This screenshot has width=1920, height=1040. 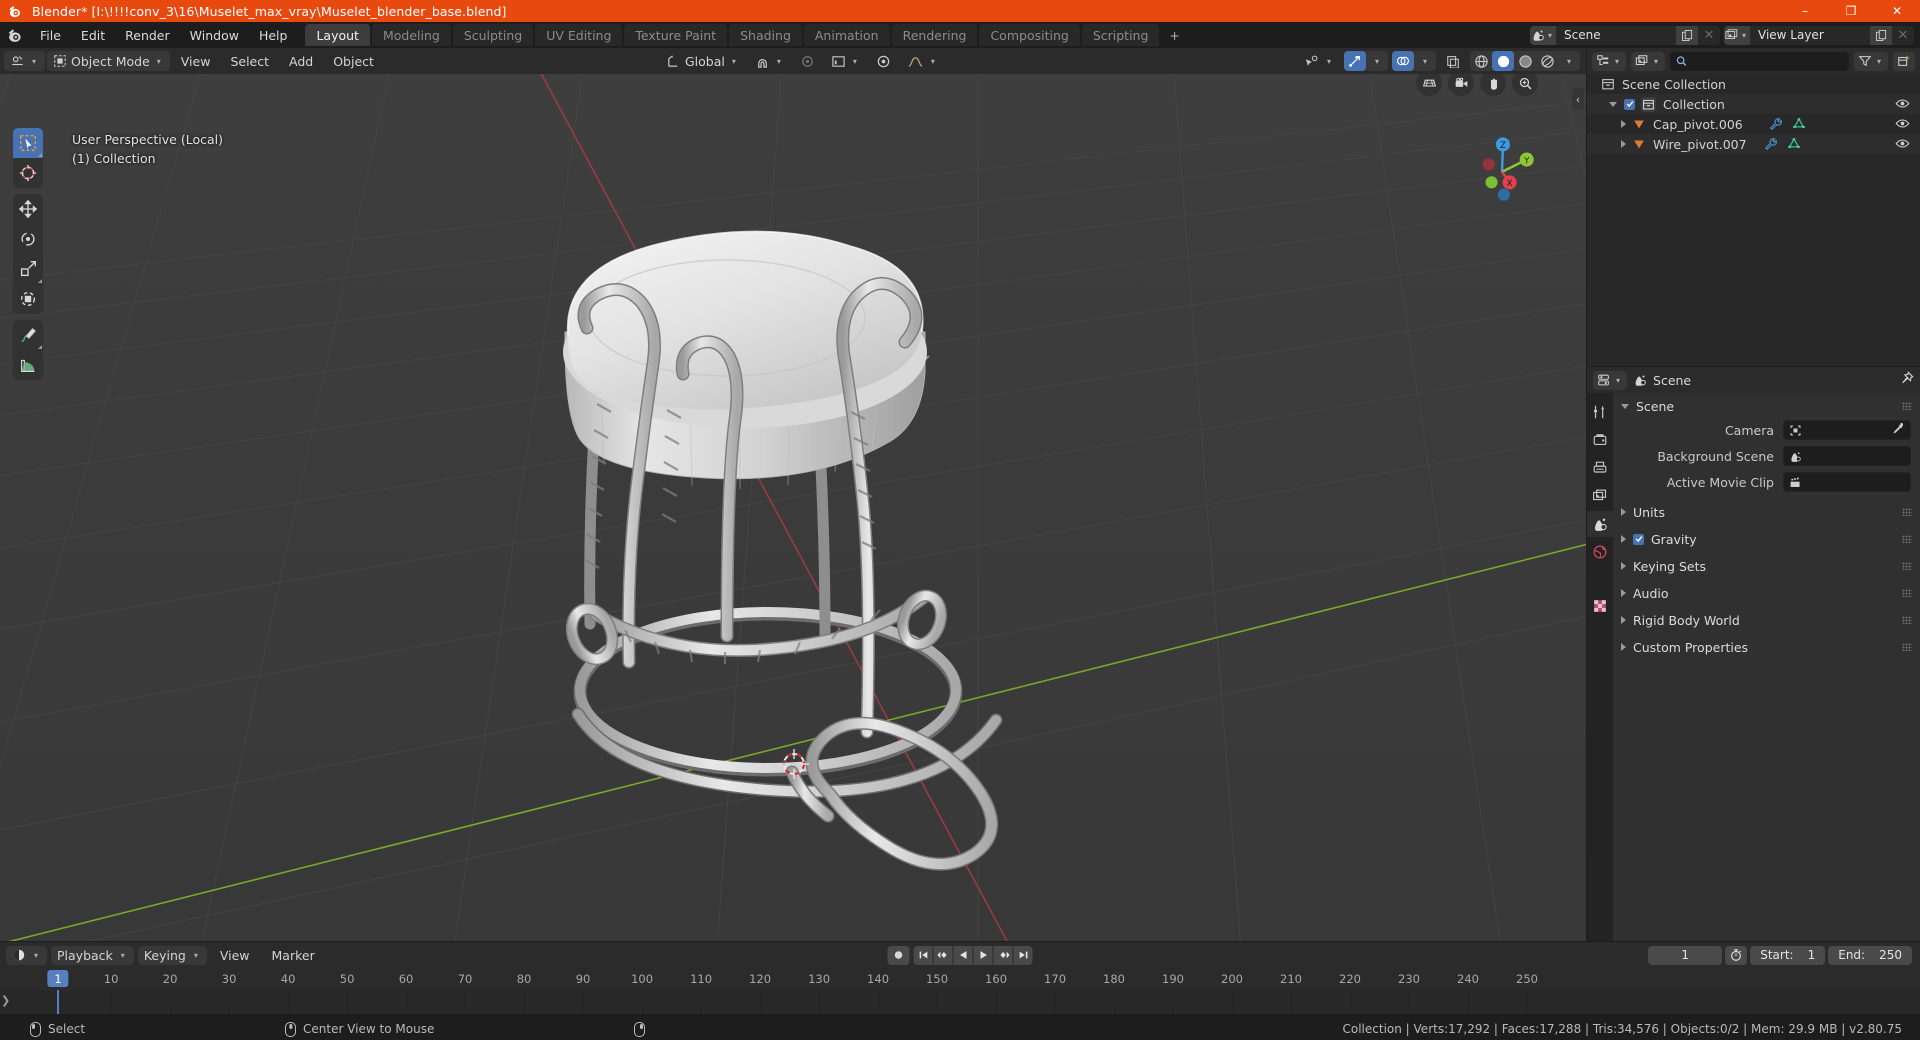 I want to click on viewport-menu-view: View, so click(x=196, y=61).